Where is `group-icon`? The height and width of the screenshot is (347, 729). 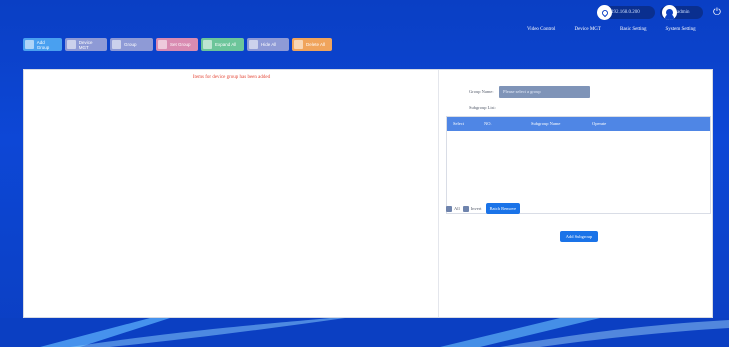
group-icon is located at coordinates (116, 44).